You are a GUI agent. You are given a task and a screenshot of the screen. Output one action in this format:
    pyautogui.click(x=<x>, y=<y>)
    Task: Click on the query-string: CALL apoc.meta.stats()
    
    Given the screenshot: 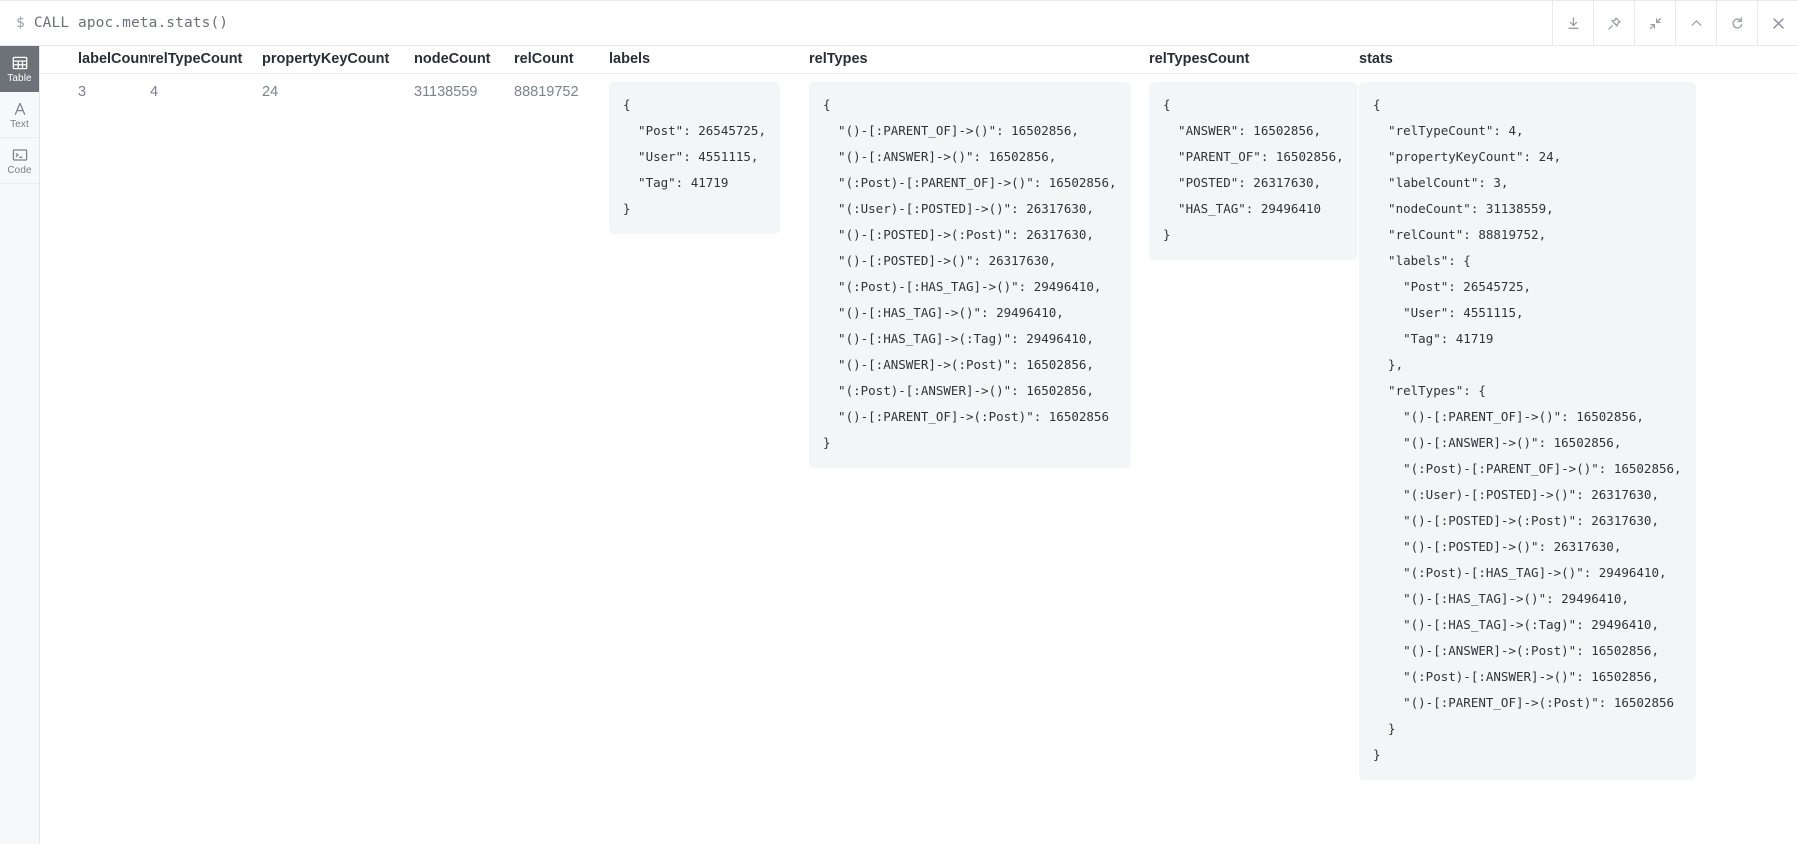 What is the action you would take?
    pyautogui.click(x=131, y=23)
    